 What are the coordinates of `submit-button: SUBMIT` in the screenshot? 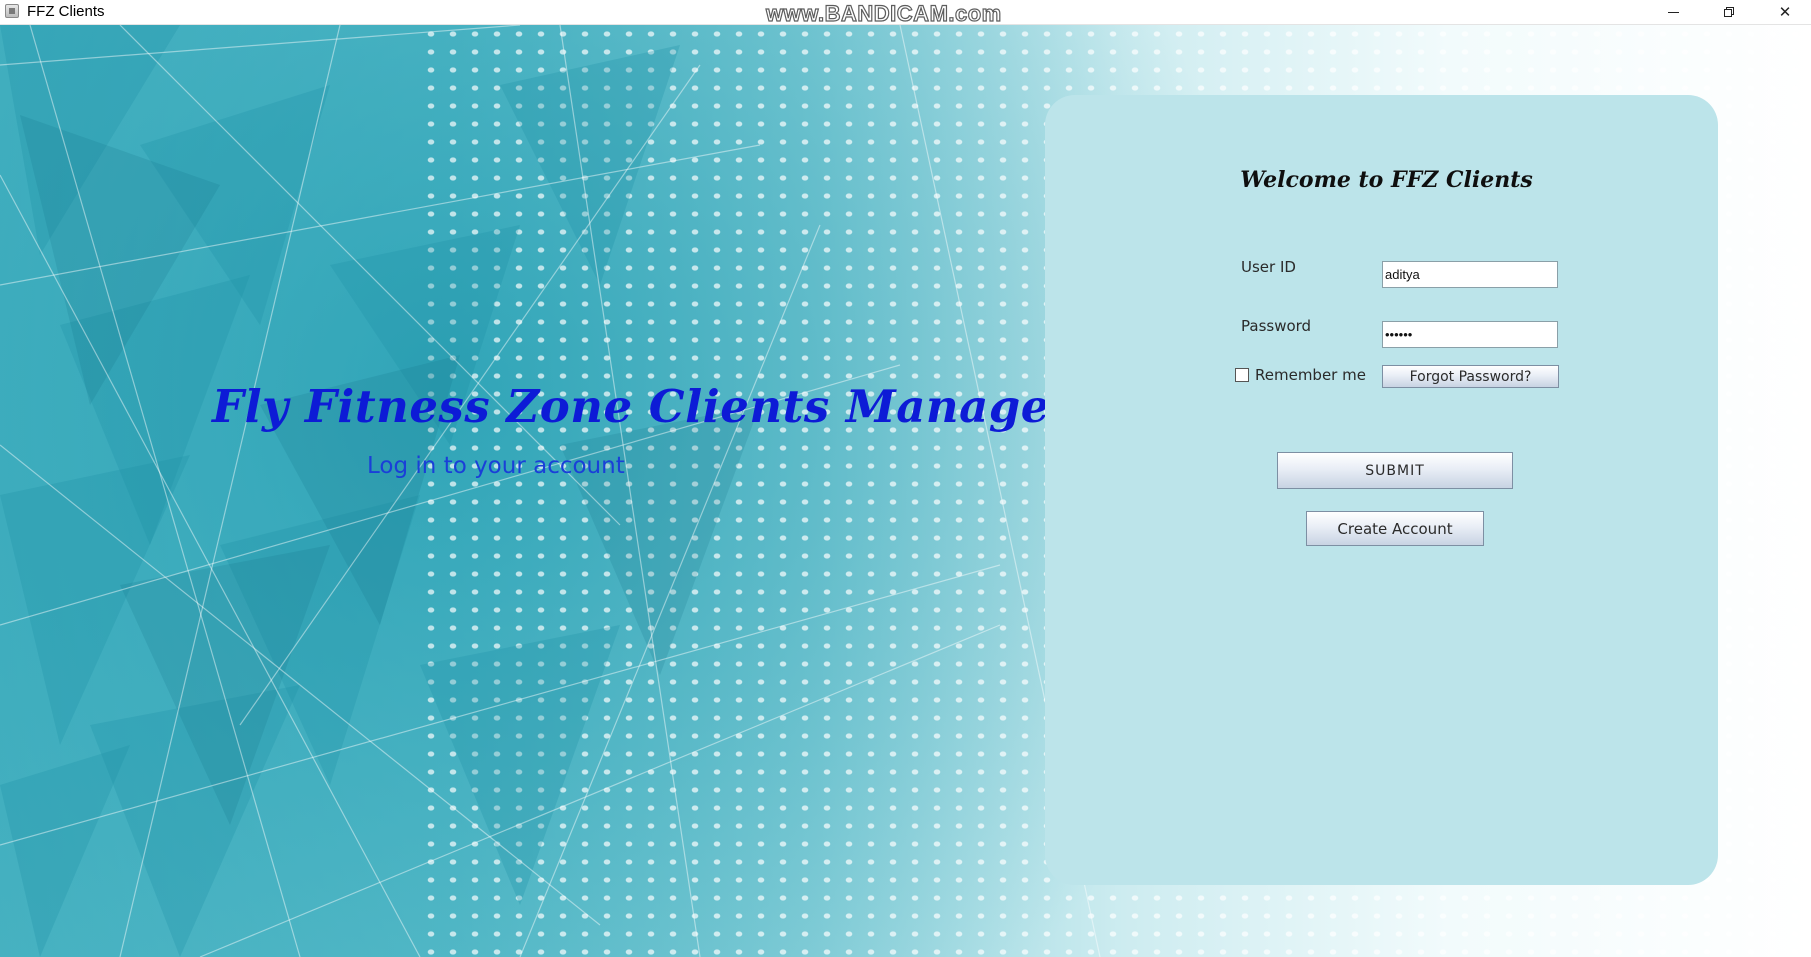 It's located at (1395, 470).